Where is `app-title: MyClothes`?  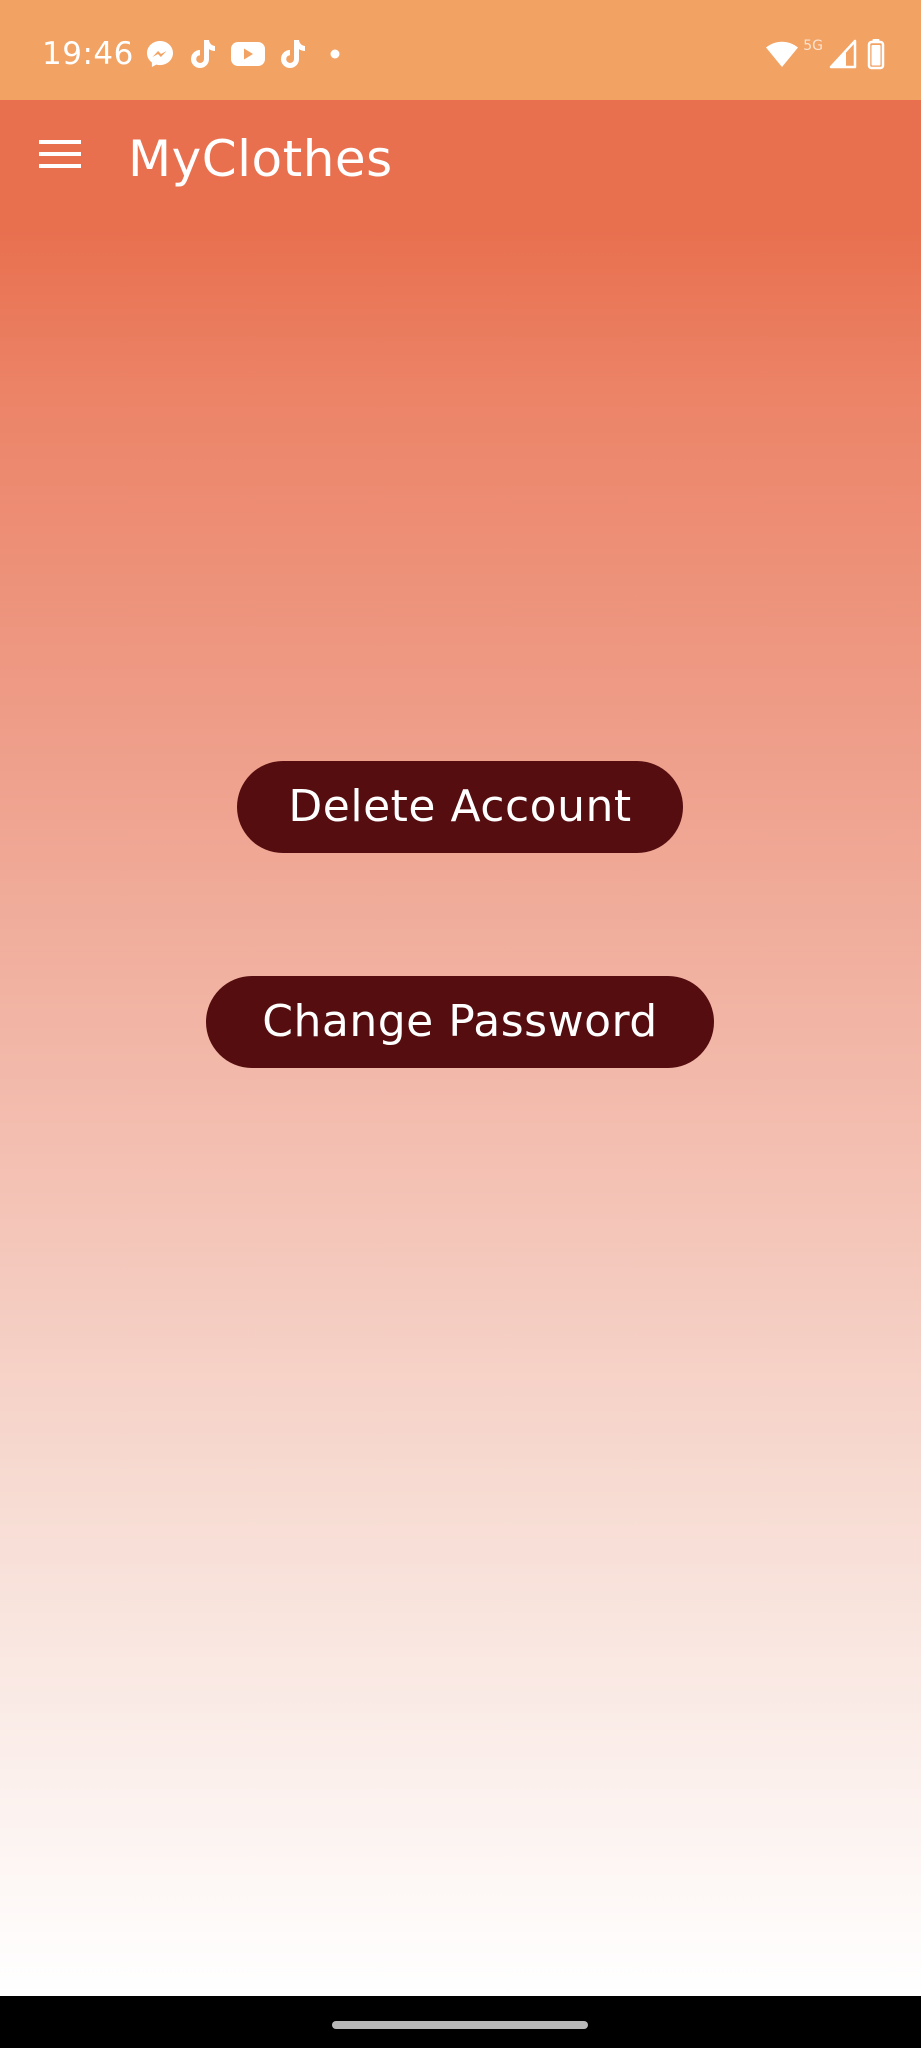
app-title: MyClothes is located at coordinates (260, 159).